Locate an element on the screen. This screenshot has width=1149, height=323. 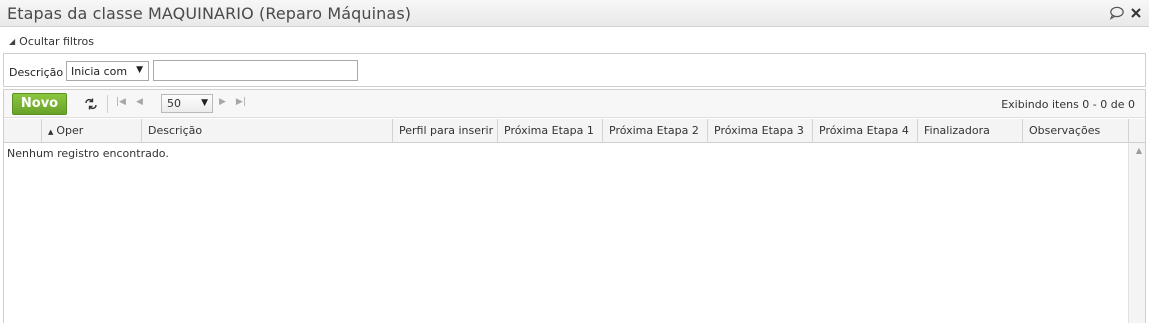
column-header-label: Perfil para inserir is located at coordinates (446, 130).